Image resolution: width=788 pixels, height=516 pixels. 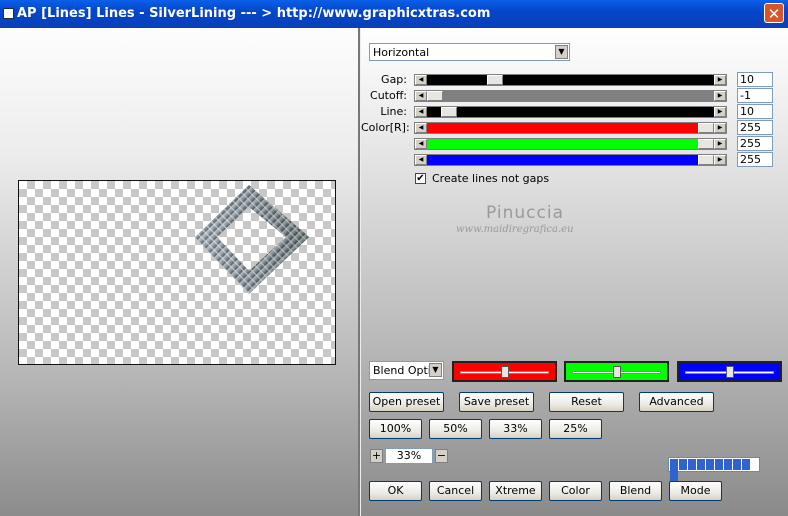 I want to click on create-lines-checkbox: ✔, so click(x=420, y=178).